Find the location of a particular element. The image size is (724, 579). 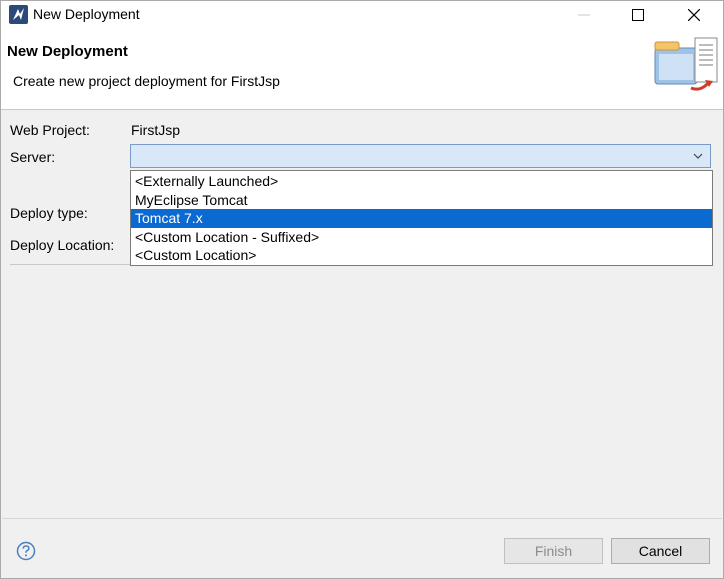

close-button is located at coordinates (694, 14).